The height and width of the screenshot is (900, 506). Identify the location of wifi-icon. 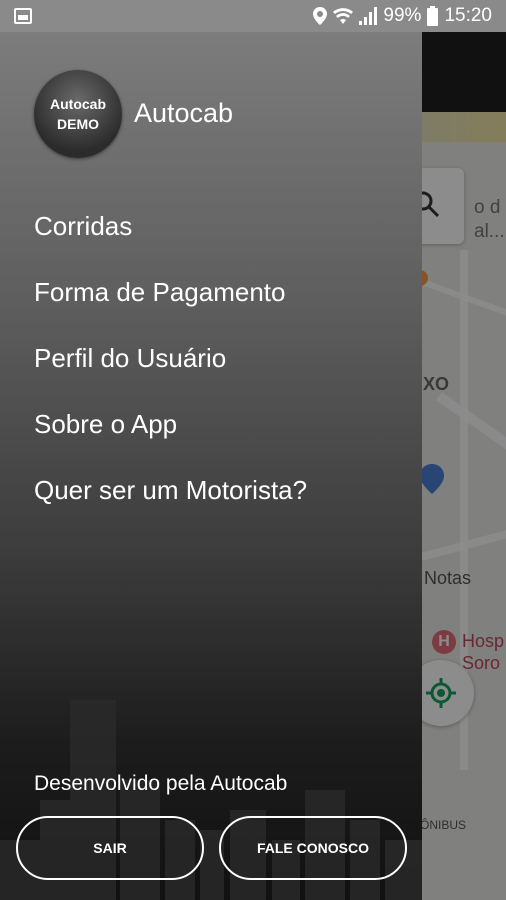
(343, 16).